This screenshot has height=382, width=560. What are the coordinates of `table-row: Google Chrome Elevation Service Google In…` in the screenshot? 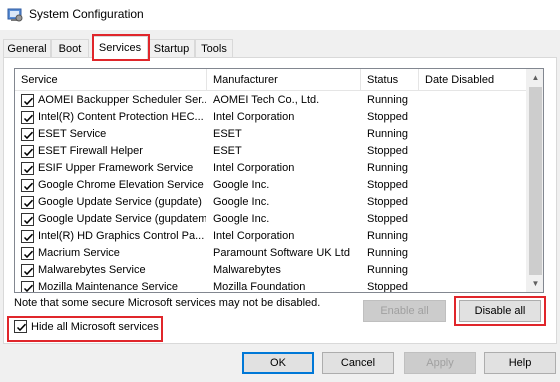 It's located at (271, 185).